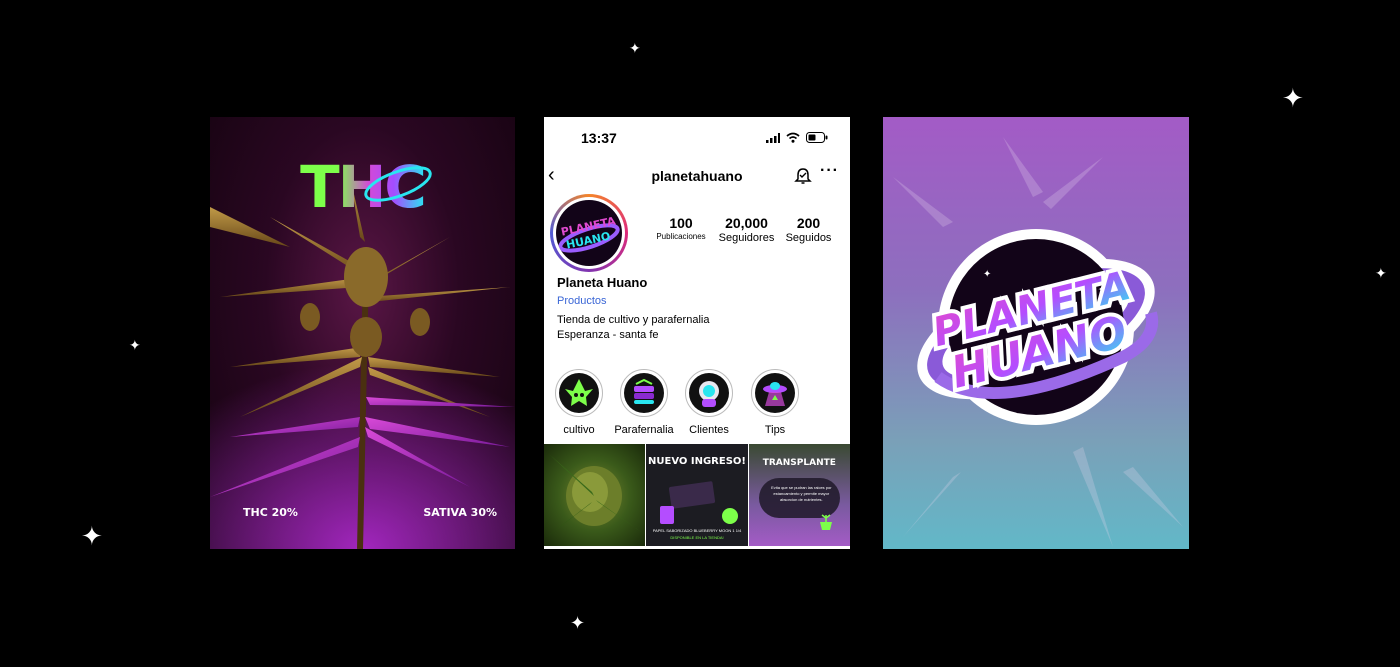 The height and width of the screenshot is (667, 1400). I want to click on wifi-icon, so click(793, 137).